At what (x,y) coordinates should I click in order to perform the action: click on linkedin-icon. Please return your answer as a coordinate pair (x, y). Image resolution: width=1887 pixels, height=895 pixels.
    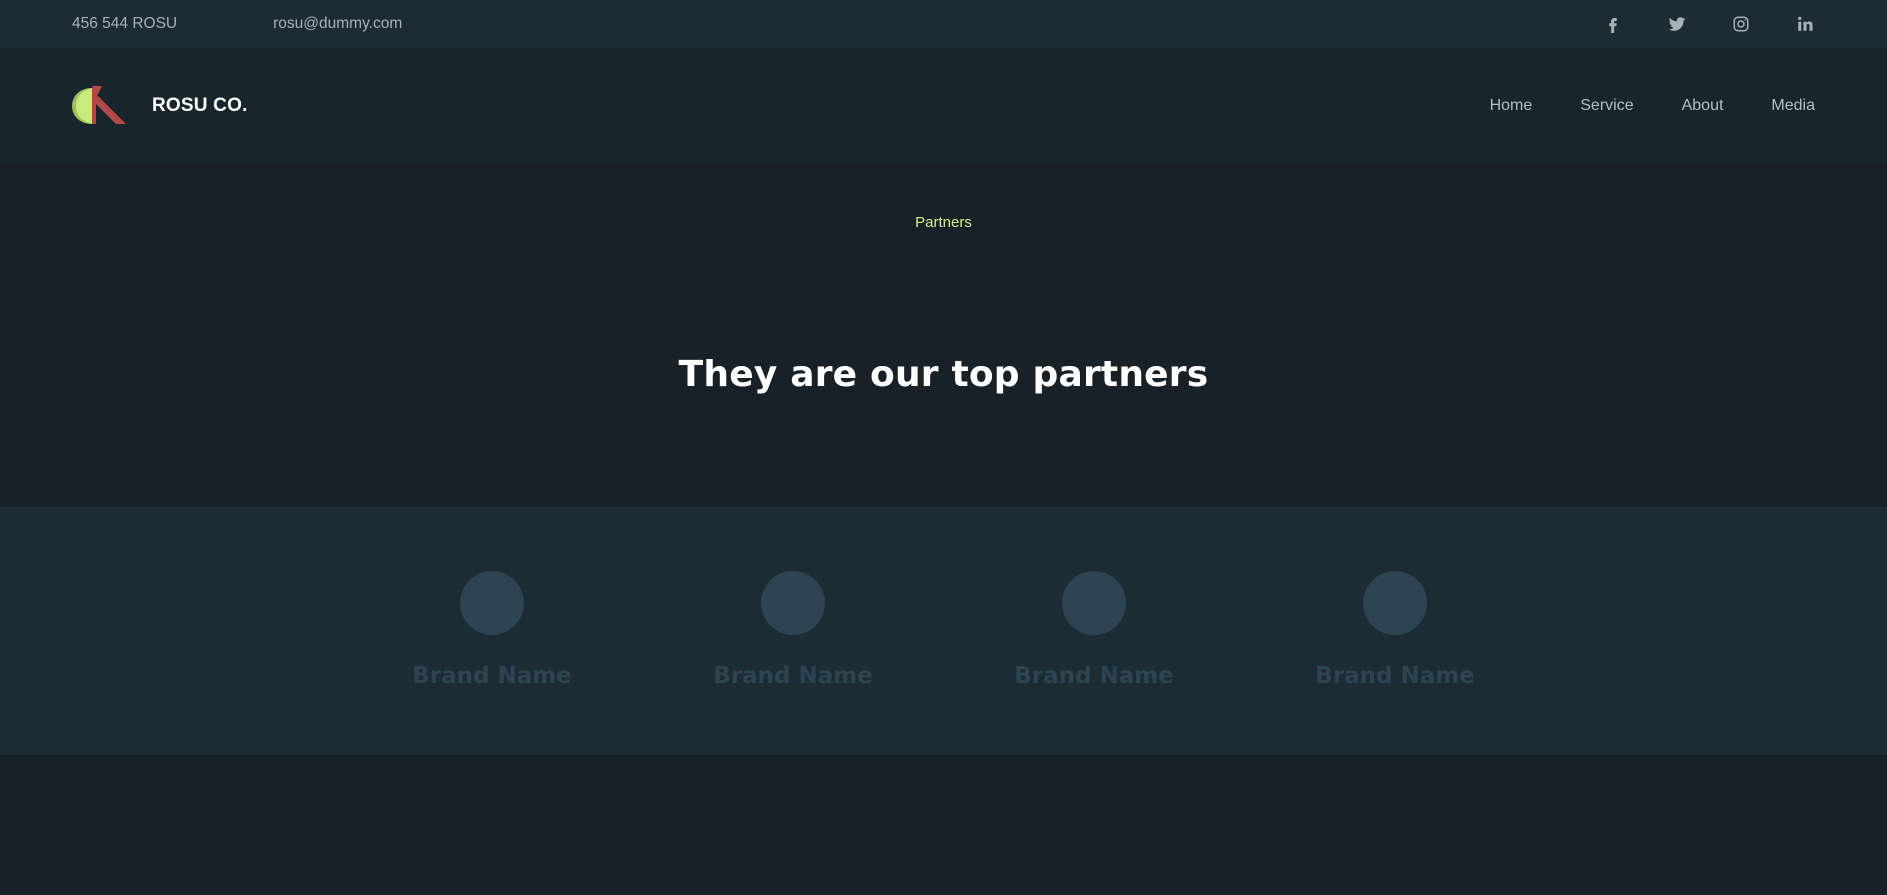
    Looking at the image, I should click on (1805, 24).